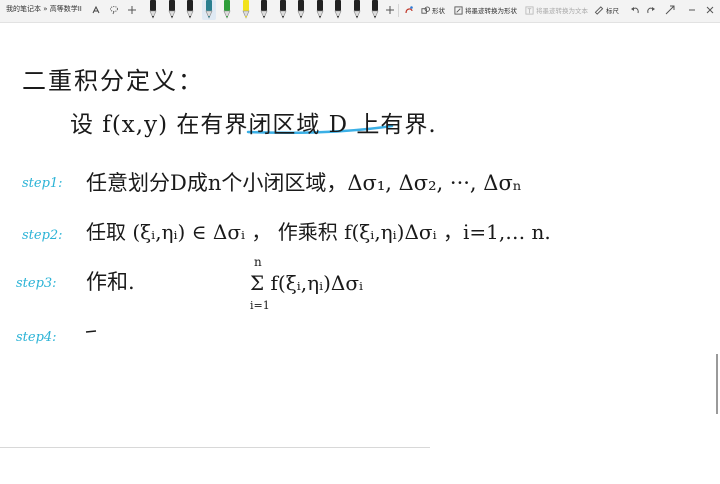 Image resolution: width=720 pixels, height=484 pixels. I want to click on pen-teal-icon, so click(208, 10).